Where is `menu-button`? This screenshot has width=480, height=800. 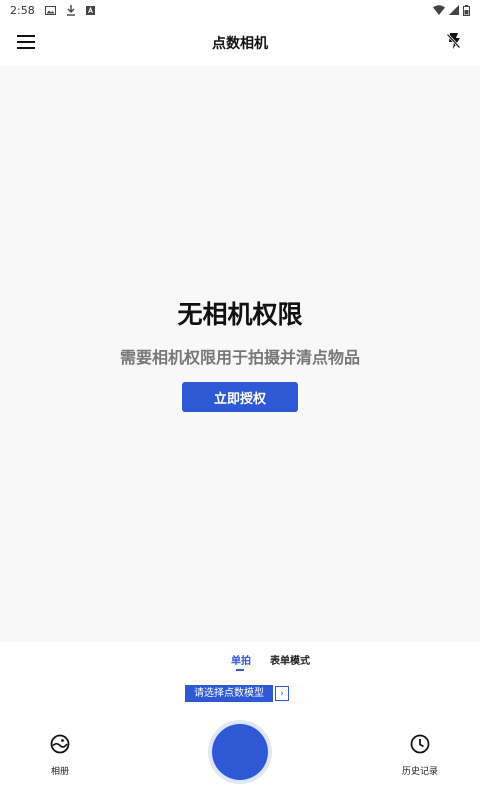 menu-button is located at coordinates (26, 43).